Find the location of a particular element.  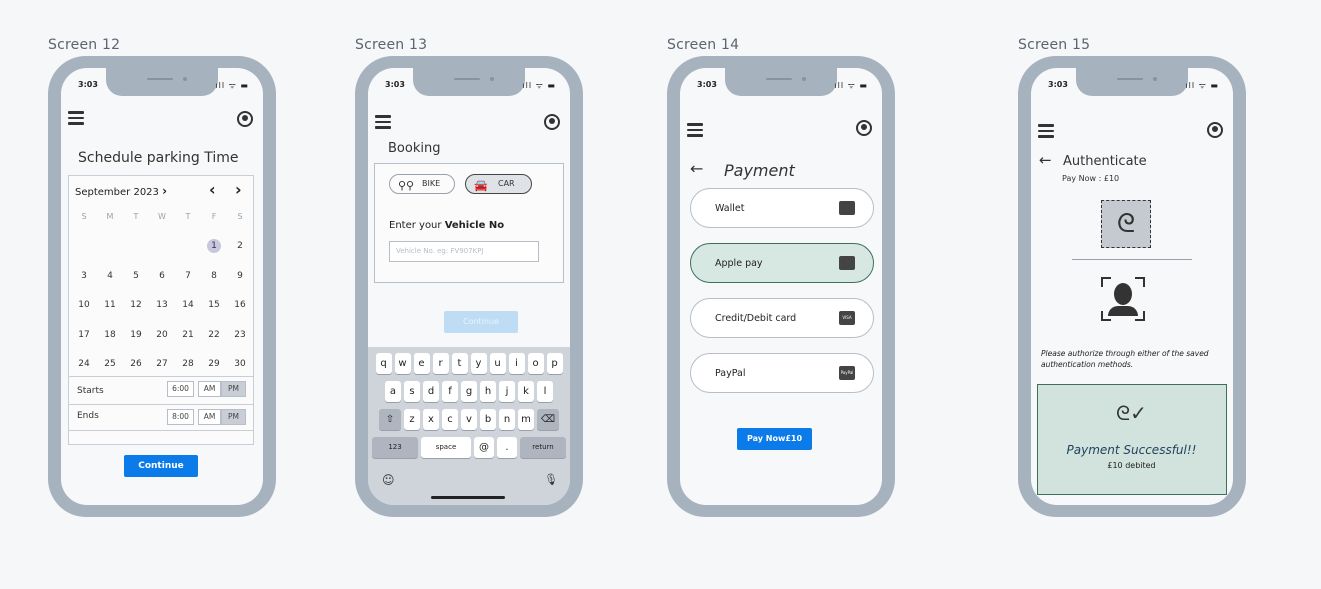

payment-option: Credit/Debit card VISA is located at coordinates (782, 318).